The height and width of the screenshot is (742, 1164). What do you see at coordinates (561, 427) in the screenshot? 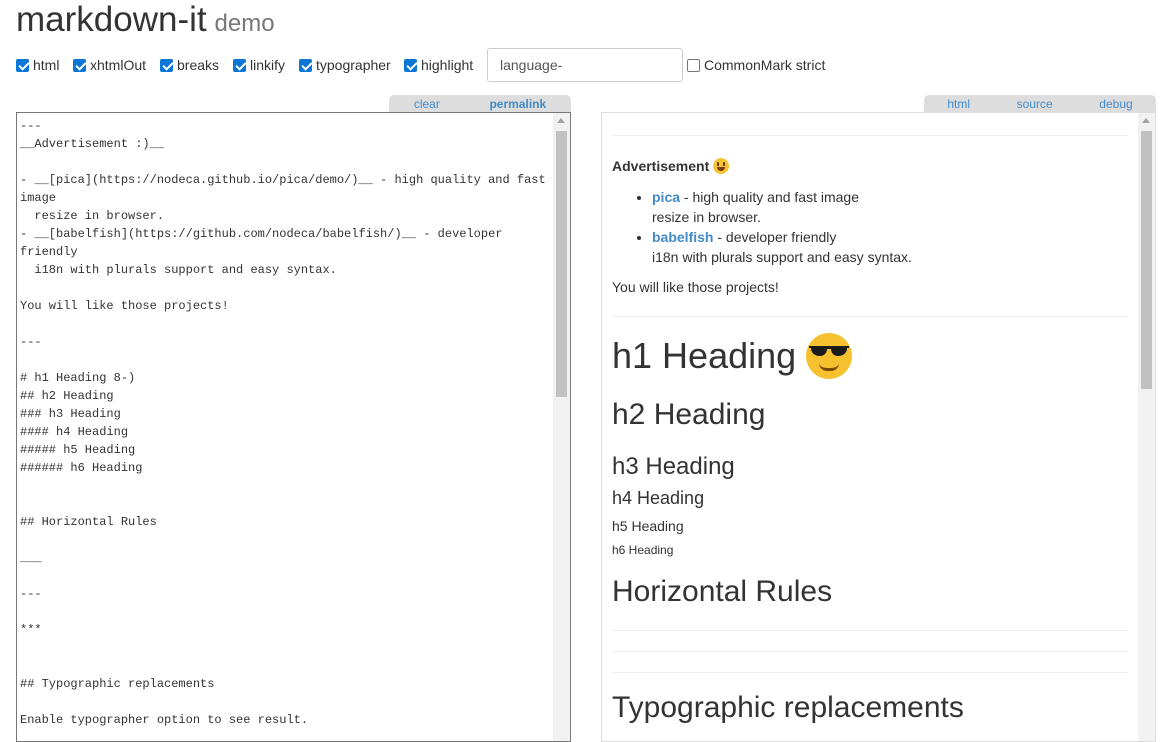
I see `source-scrollbar` at bounding box center [561, 427].